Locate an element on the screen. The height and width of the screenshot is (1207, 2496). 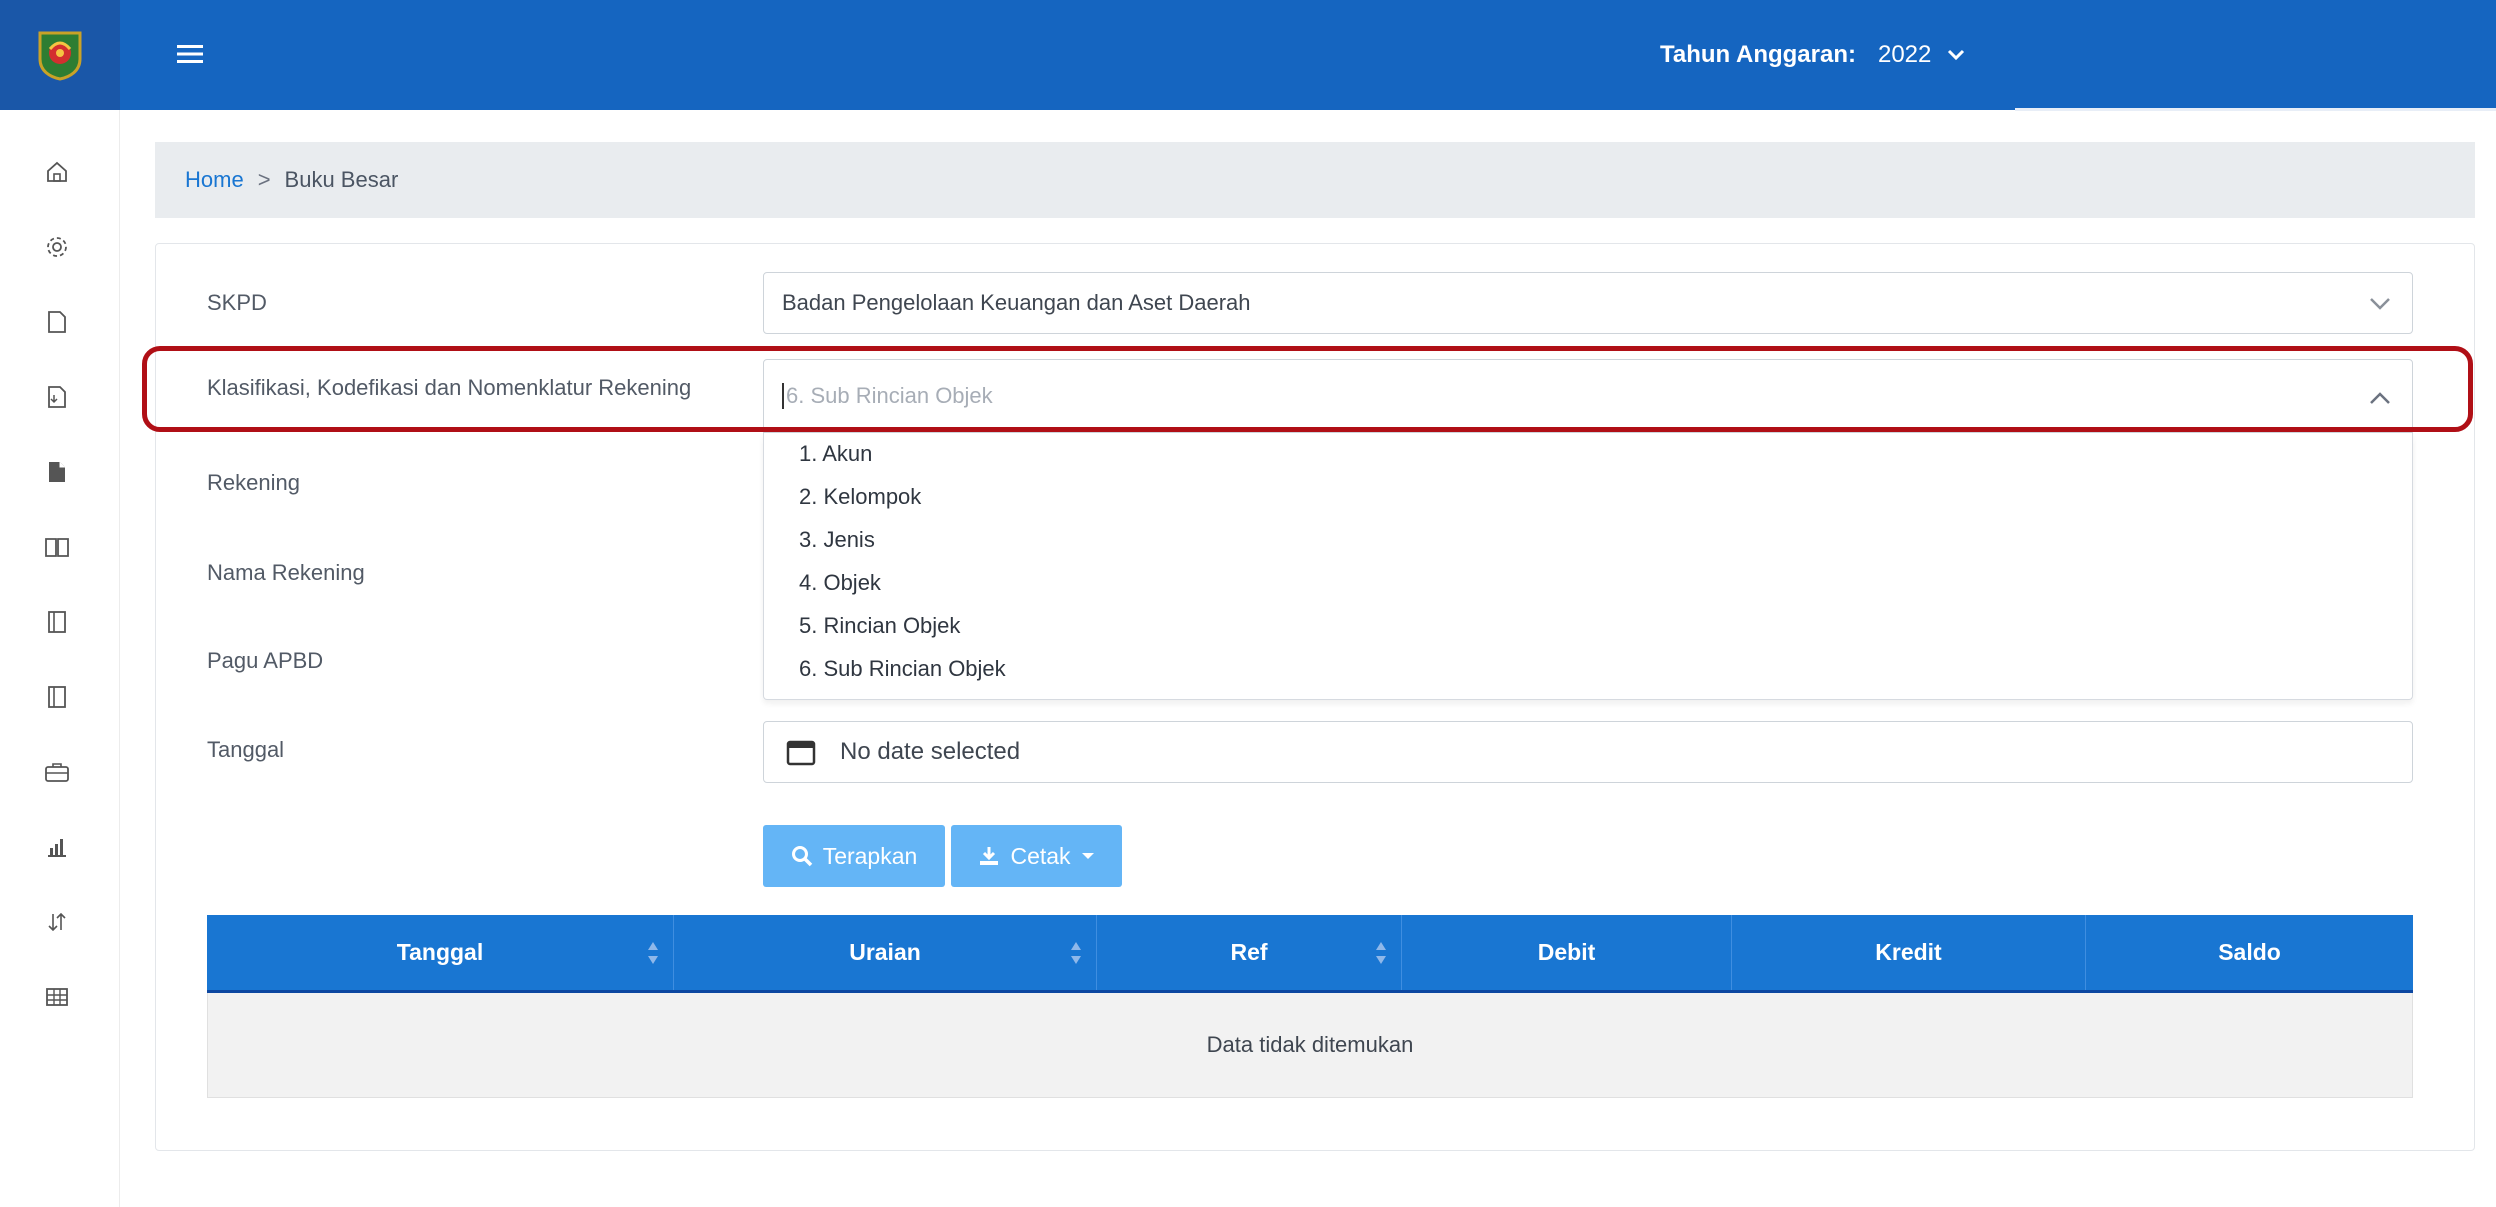
column-header-label: Saldo is located at coordinates (2249, 952).